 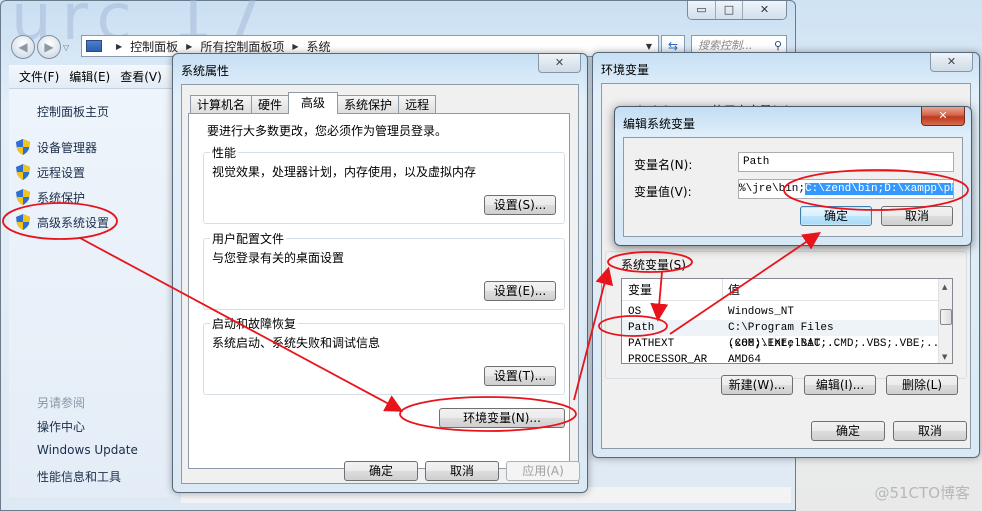 What do you see at coordinates (221, 104) in the screenshot?
I see `tab-computer-name: 计算机名` at bounding box center [221, 104].